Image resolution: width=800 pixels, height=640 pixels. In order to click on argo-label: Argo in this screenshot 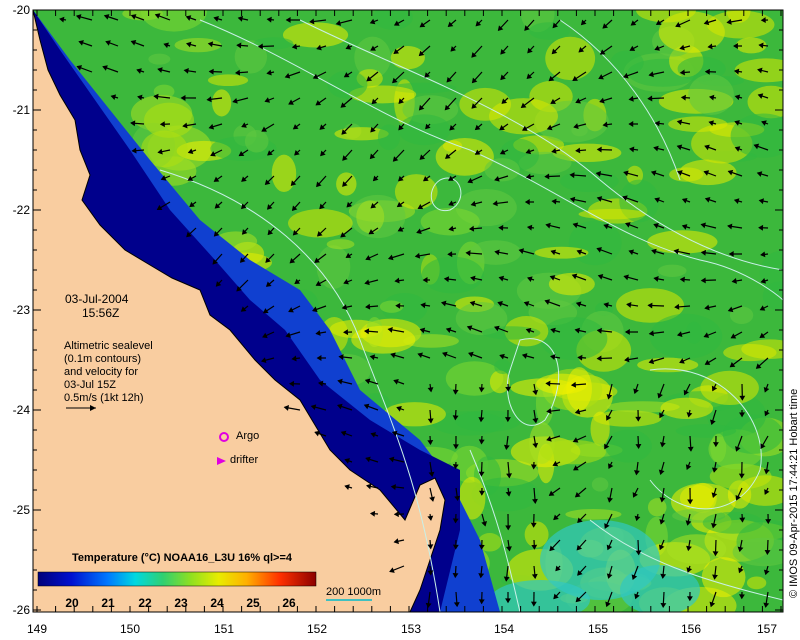, I will do `click(248, 436)`.